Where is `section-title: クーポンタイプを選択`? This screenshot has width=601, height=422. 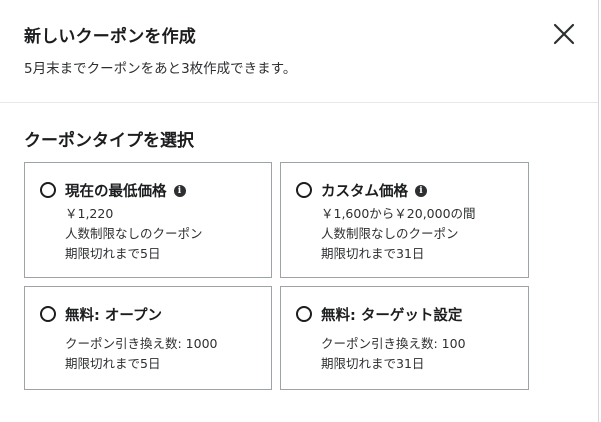
section-title: クーポンタイプを選択 is located at coordinates (109, 141).